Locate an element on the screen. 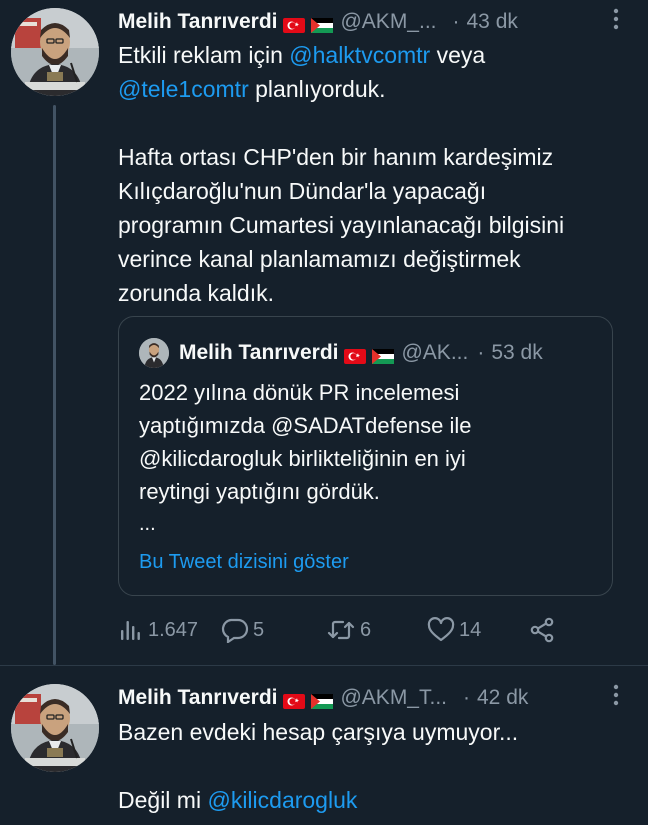 The height and width of the screenshot is (825, 648). show-thread-link: Bu Tweet dizisini göster is located at coordinates (244, 562).